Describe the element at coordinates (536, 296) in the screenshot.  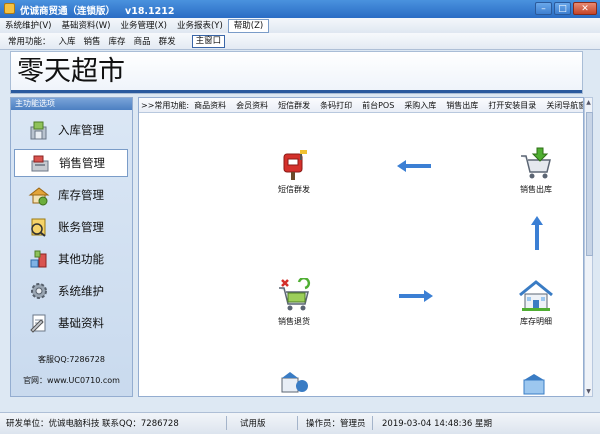
I see `house-icon` at that location.